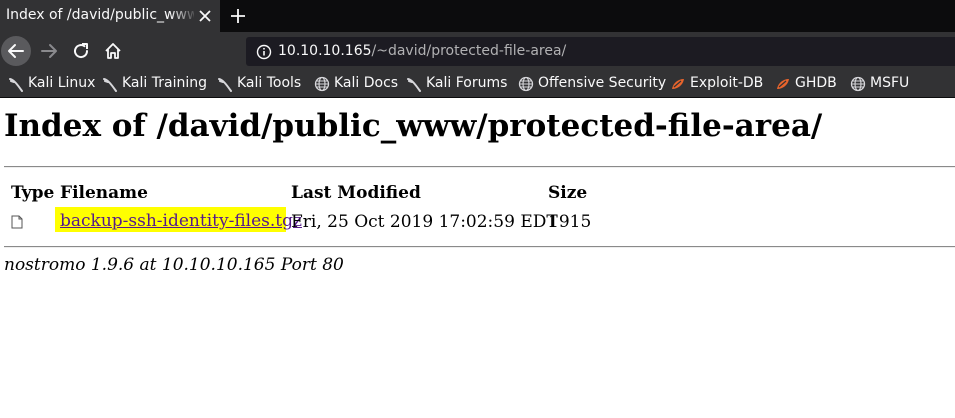  What do you see at coordinates (264, 52) in the screenshot?
I see `site-info-icon` at bounding box center [264, 52].